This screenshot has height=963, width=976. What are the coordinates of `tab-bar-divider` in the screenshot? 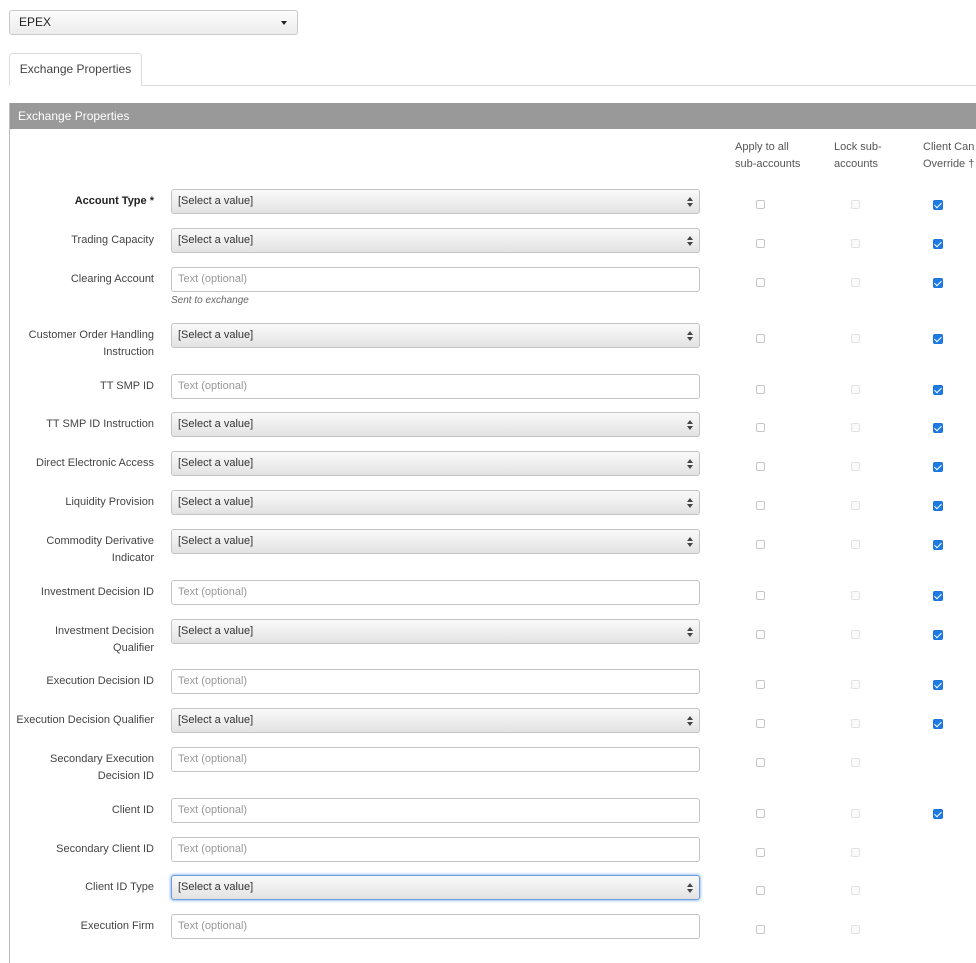 It's located at (492, 85).